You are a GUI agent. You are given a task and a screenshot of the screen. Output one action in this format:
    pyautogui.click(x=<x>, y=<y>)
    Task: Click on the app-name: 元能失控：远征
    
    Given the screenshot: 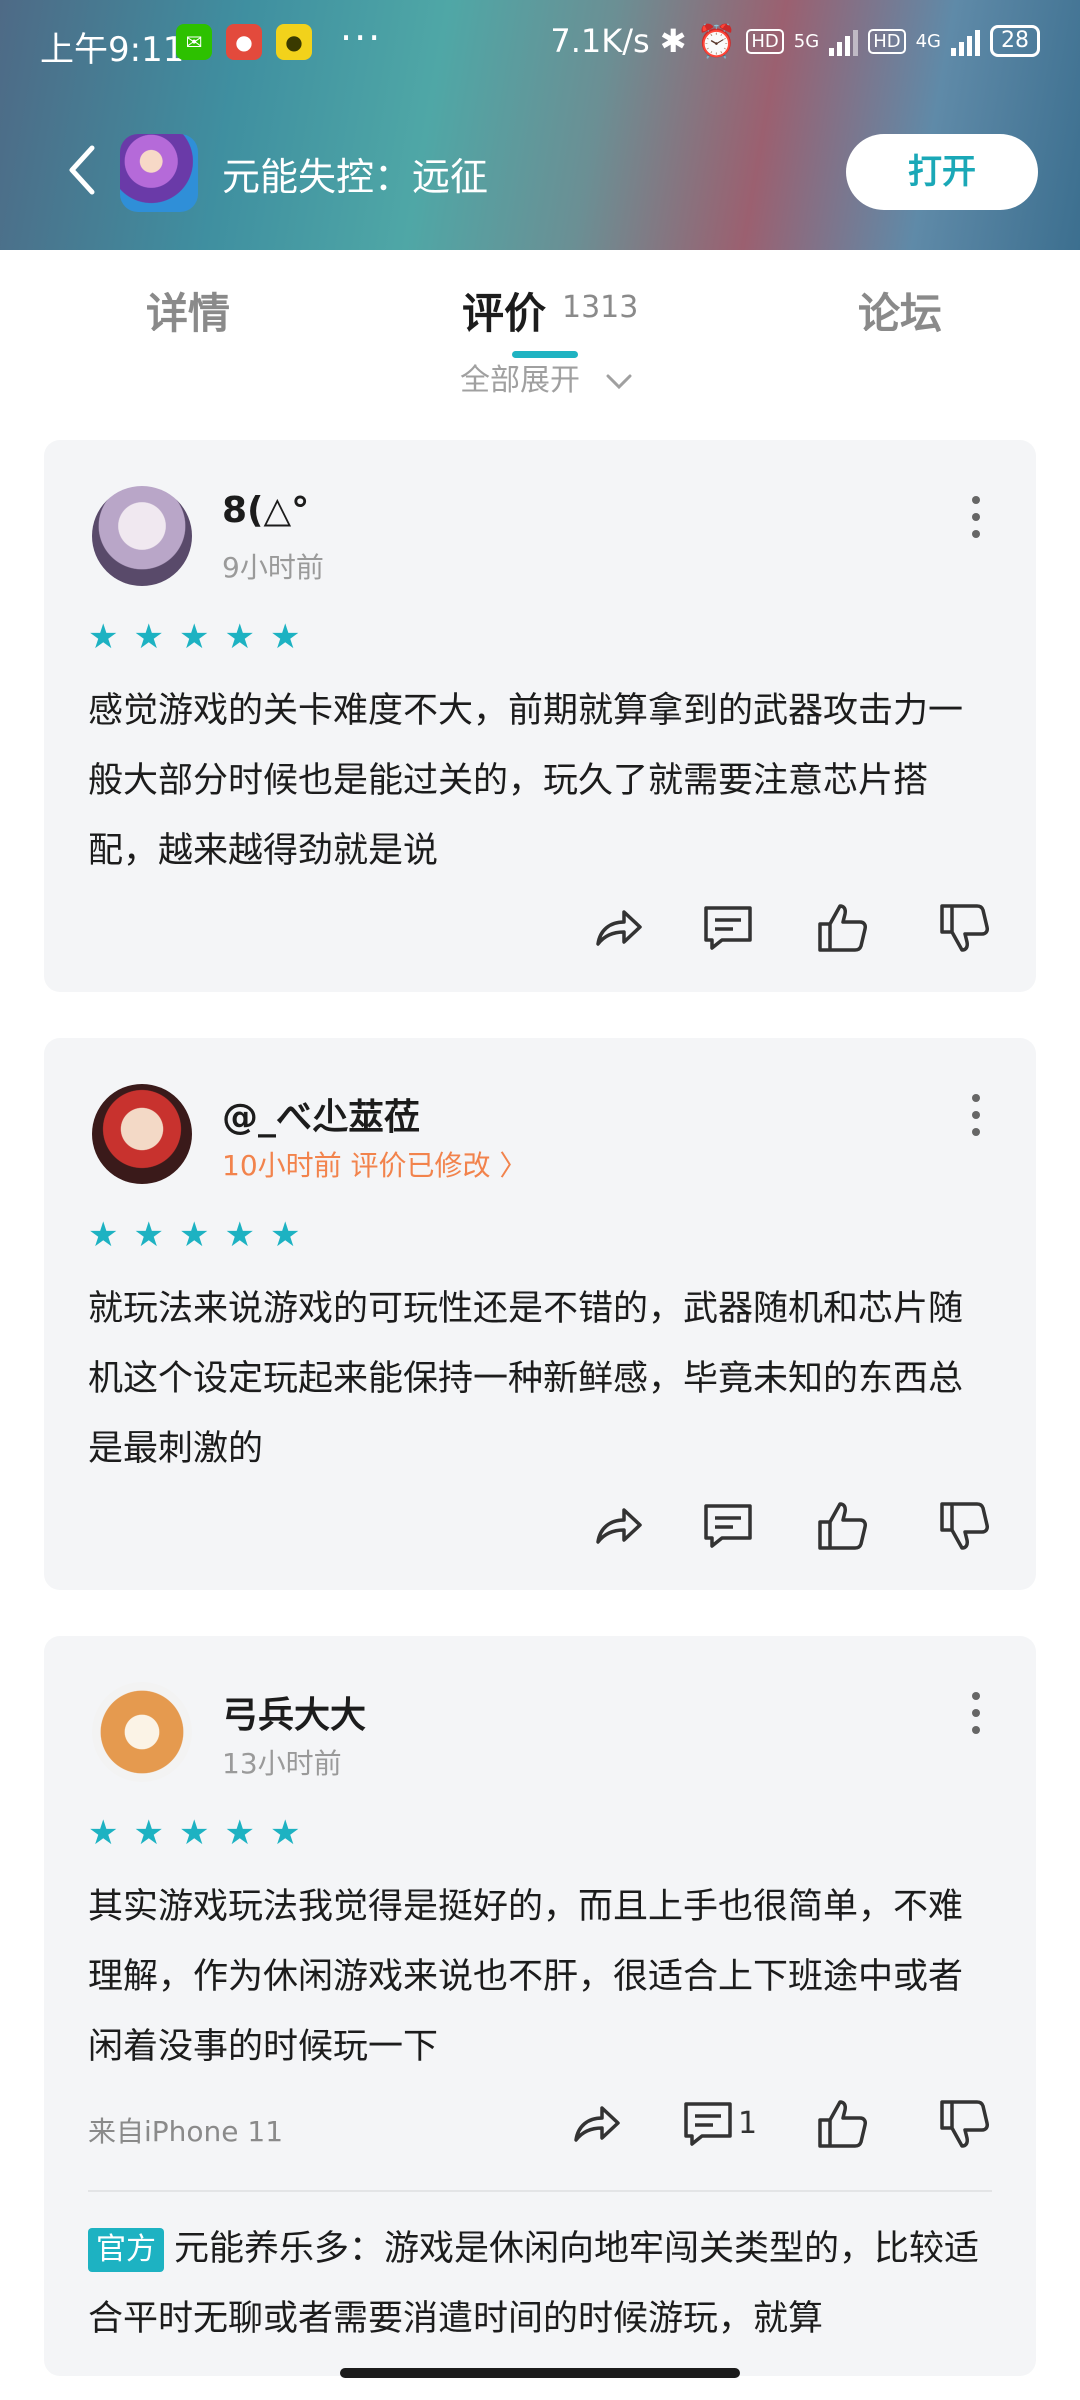 What is the action you would take?
    pyautogui.click(x=355, y=177)
    